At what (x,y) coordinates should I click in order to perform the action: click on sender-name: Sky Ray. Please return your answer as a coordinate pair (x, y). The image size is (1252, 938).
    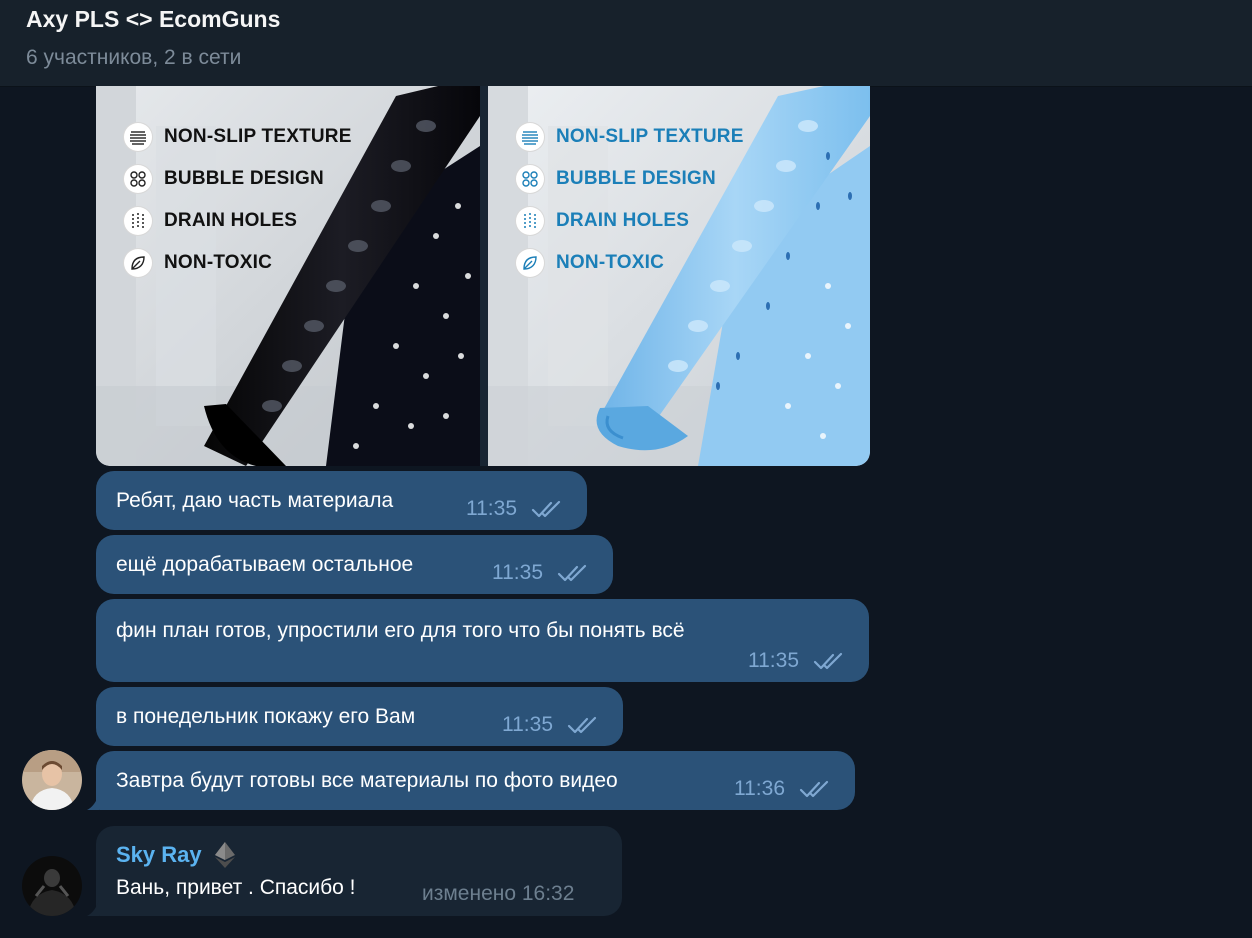
    Looking at the image, I should click on (159, 855).